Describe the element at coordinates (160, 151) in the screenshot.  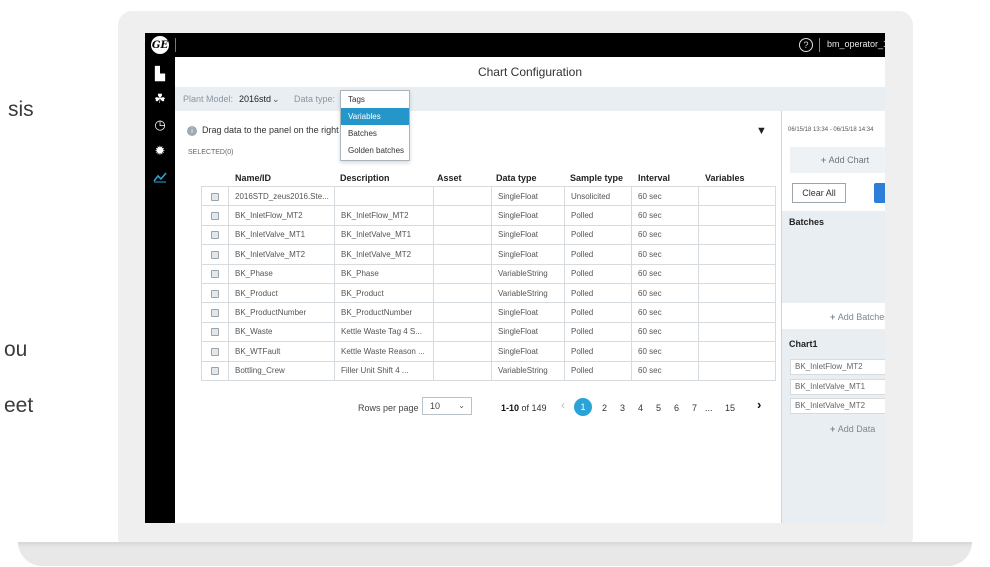
I see `gear-icon: ✹` at that location.